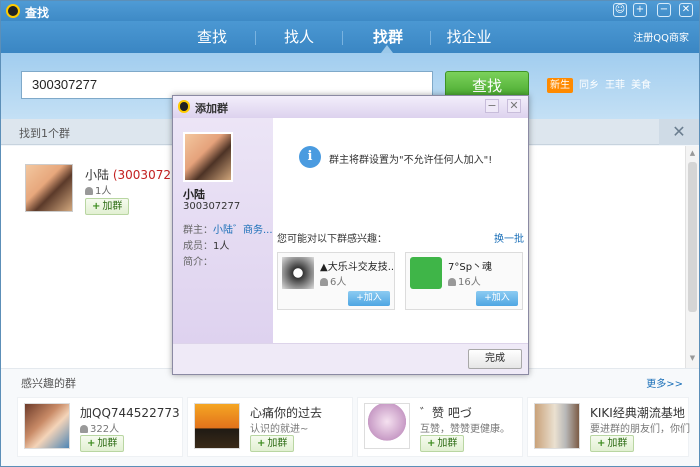 Image resolution: width=700 pixels, height=467 pixels. Describe the element at coordinates (387, 49) in the screenshot. I see `active-tab-indicator` at that location.